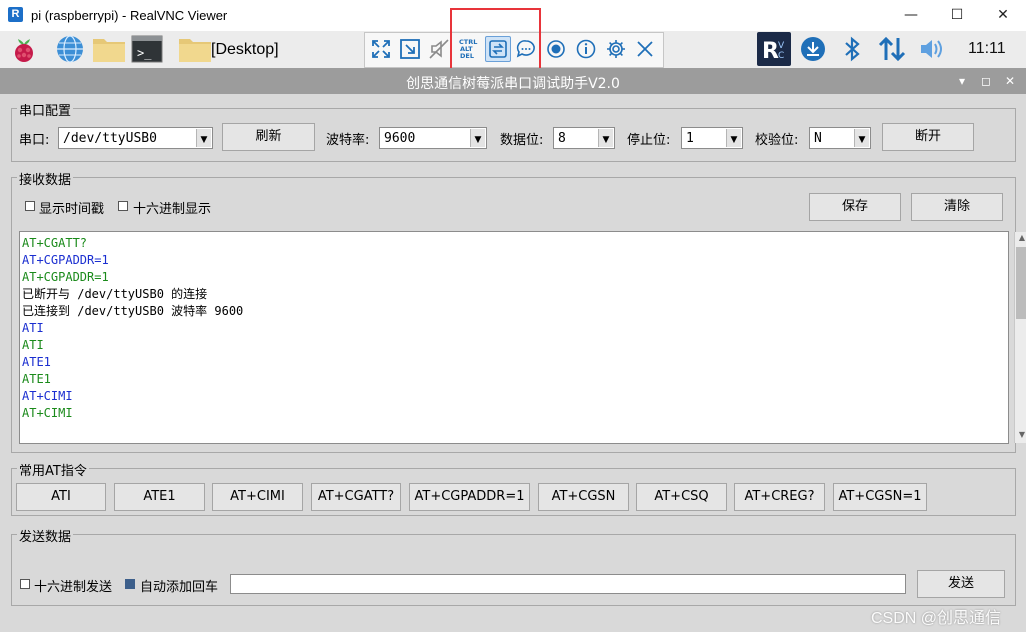  Describe the element at coordinates (245, 50) in the screenshot. I see `desktop-window-label: [Desktop]` at that location.